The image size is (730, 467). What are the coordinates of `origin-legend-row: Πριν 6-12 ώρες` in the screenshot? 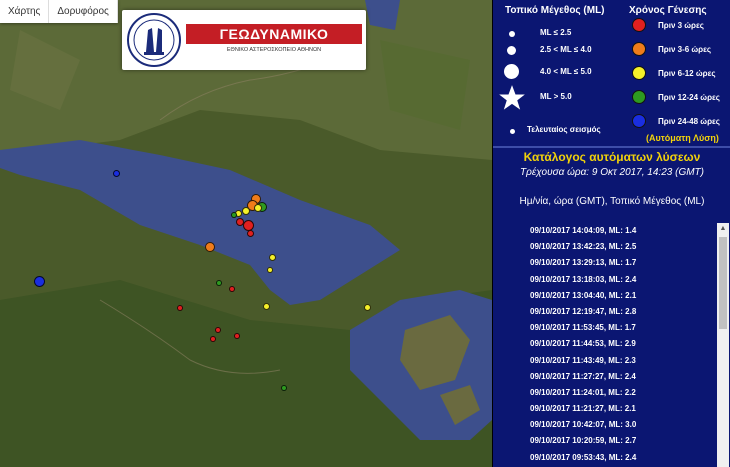 It's located at (687, 73).